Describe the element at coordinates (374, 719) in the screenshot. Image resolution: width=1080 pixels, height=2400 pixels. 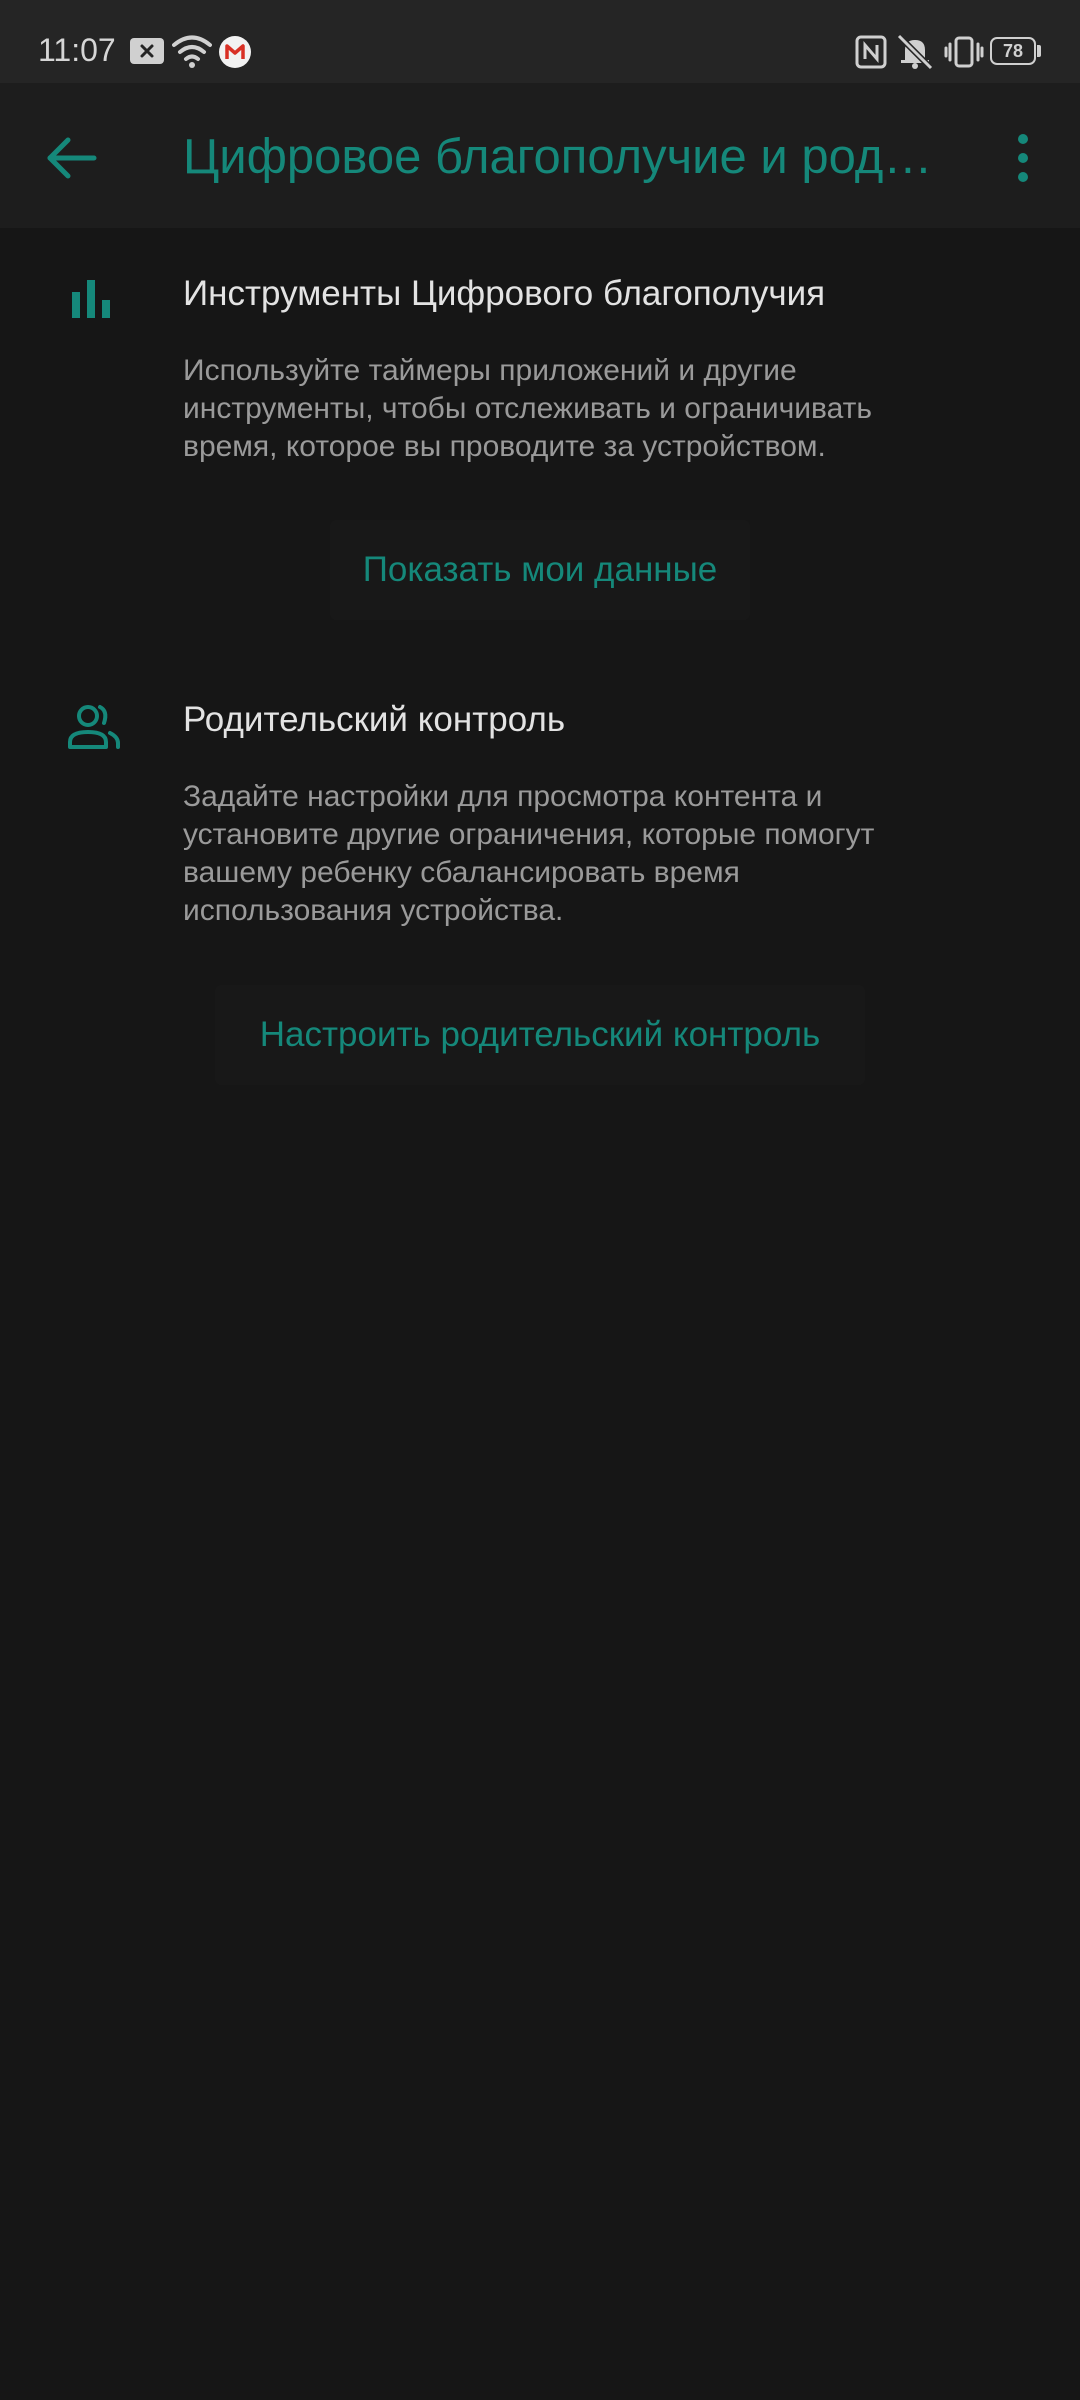
I see `parental-control-title: Родительский контроль` at that location.